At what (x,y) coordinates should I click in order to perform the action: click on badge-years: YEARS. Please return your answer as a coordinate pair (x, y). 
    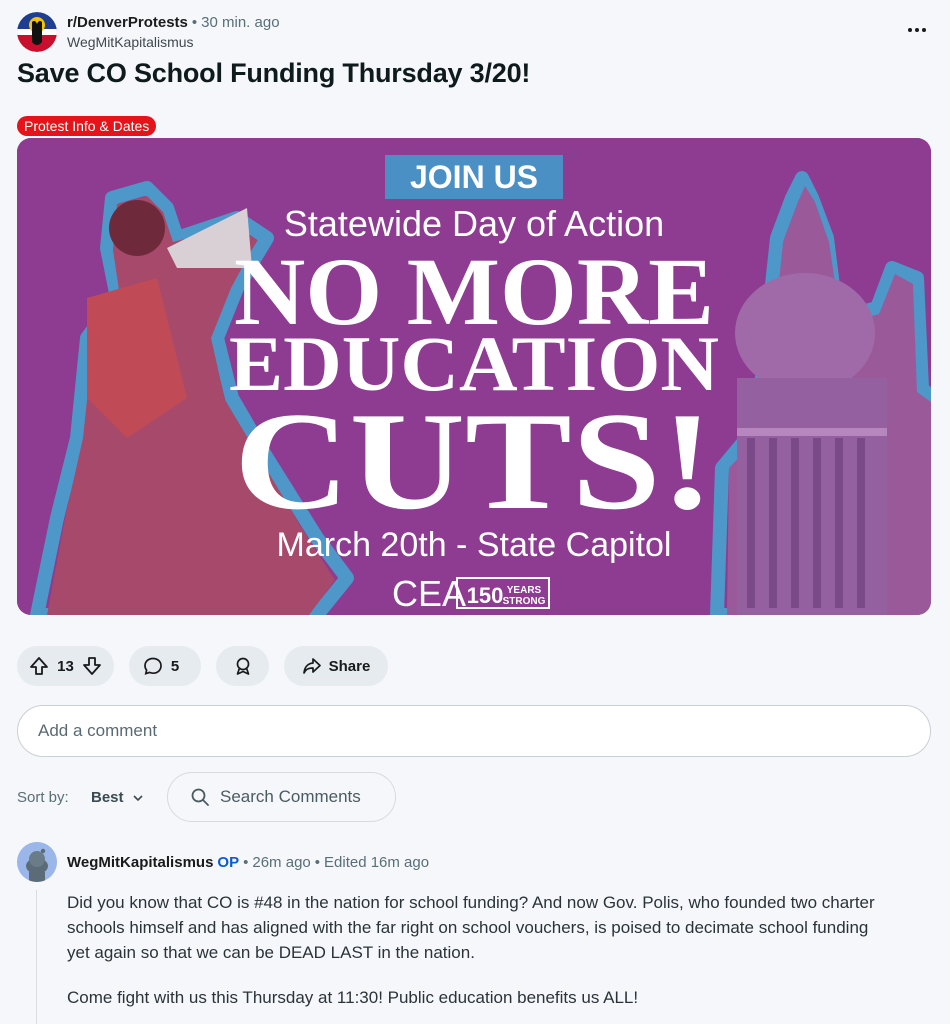
    Looking at the image, I should click on (524, 590).